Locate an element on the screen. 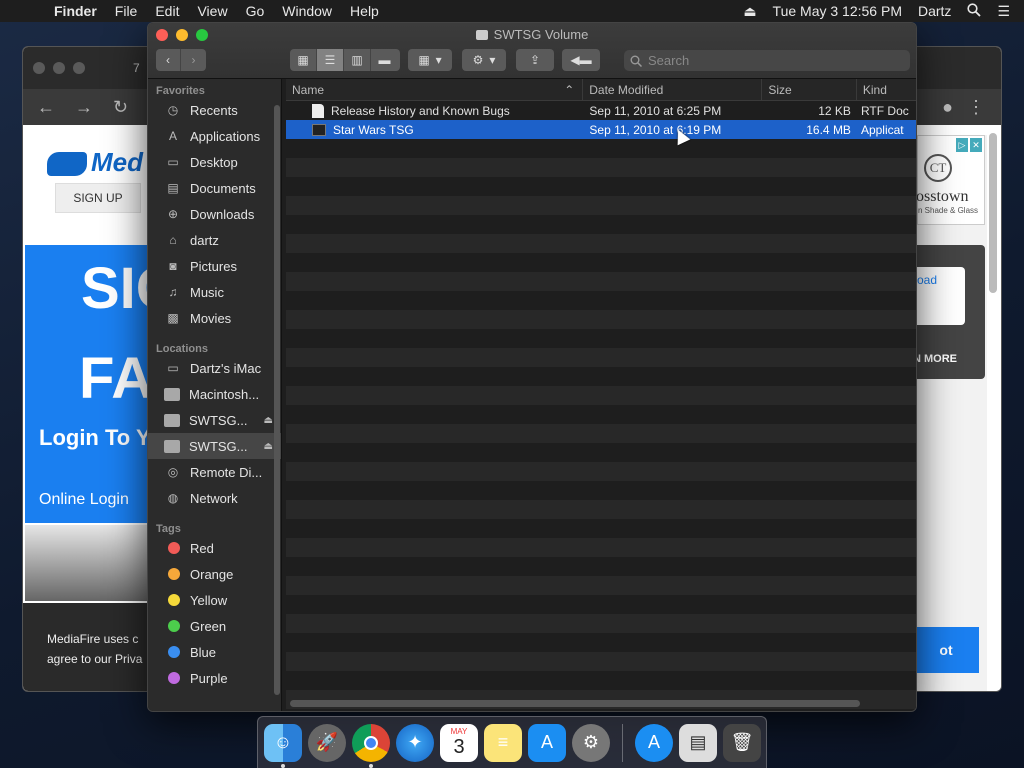 This screenshot has height=768, width=1024. app-store-dock-icon: A is located at coordinates (547, 742).